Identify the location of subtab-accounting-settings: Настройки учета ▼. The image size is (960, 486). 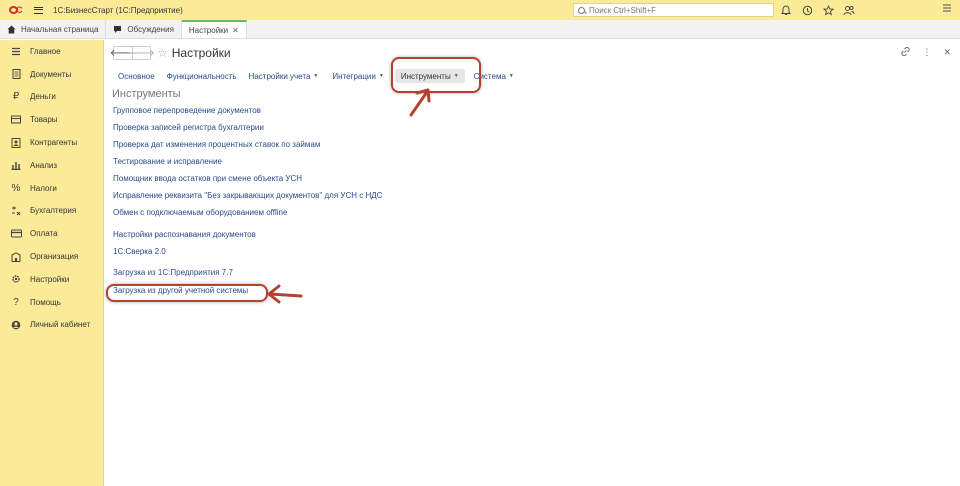
(284, 76).